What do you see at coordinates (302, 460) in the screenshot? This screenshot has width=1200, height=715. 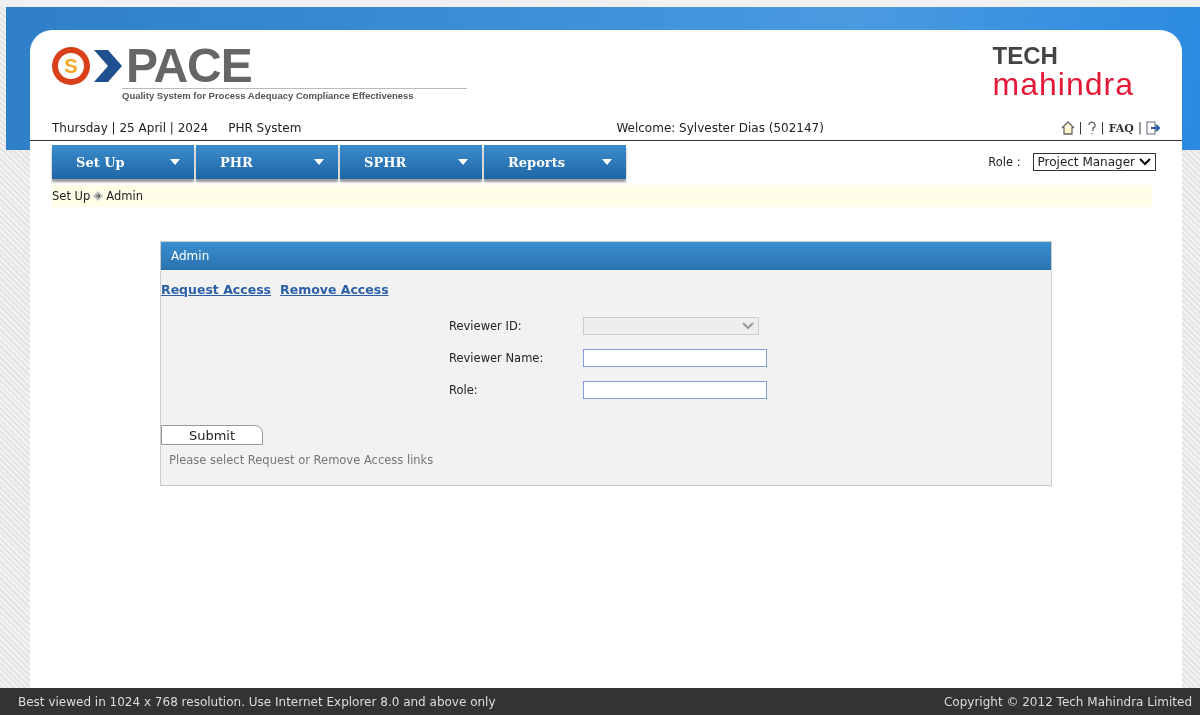 I see `hint-message: Please select Request or Remove Access links` at bounding box center [302, 460].